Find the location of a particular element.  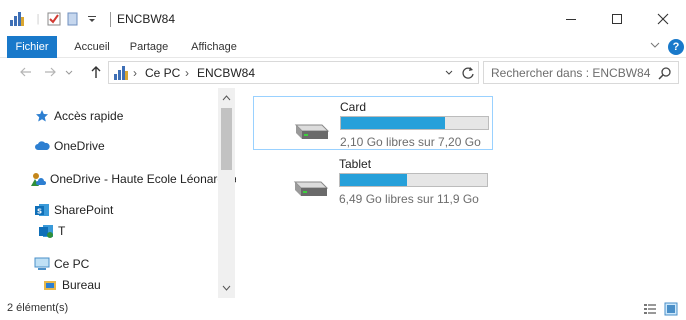

arrow-up-icon is located at coordinates (96, 72).